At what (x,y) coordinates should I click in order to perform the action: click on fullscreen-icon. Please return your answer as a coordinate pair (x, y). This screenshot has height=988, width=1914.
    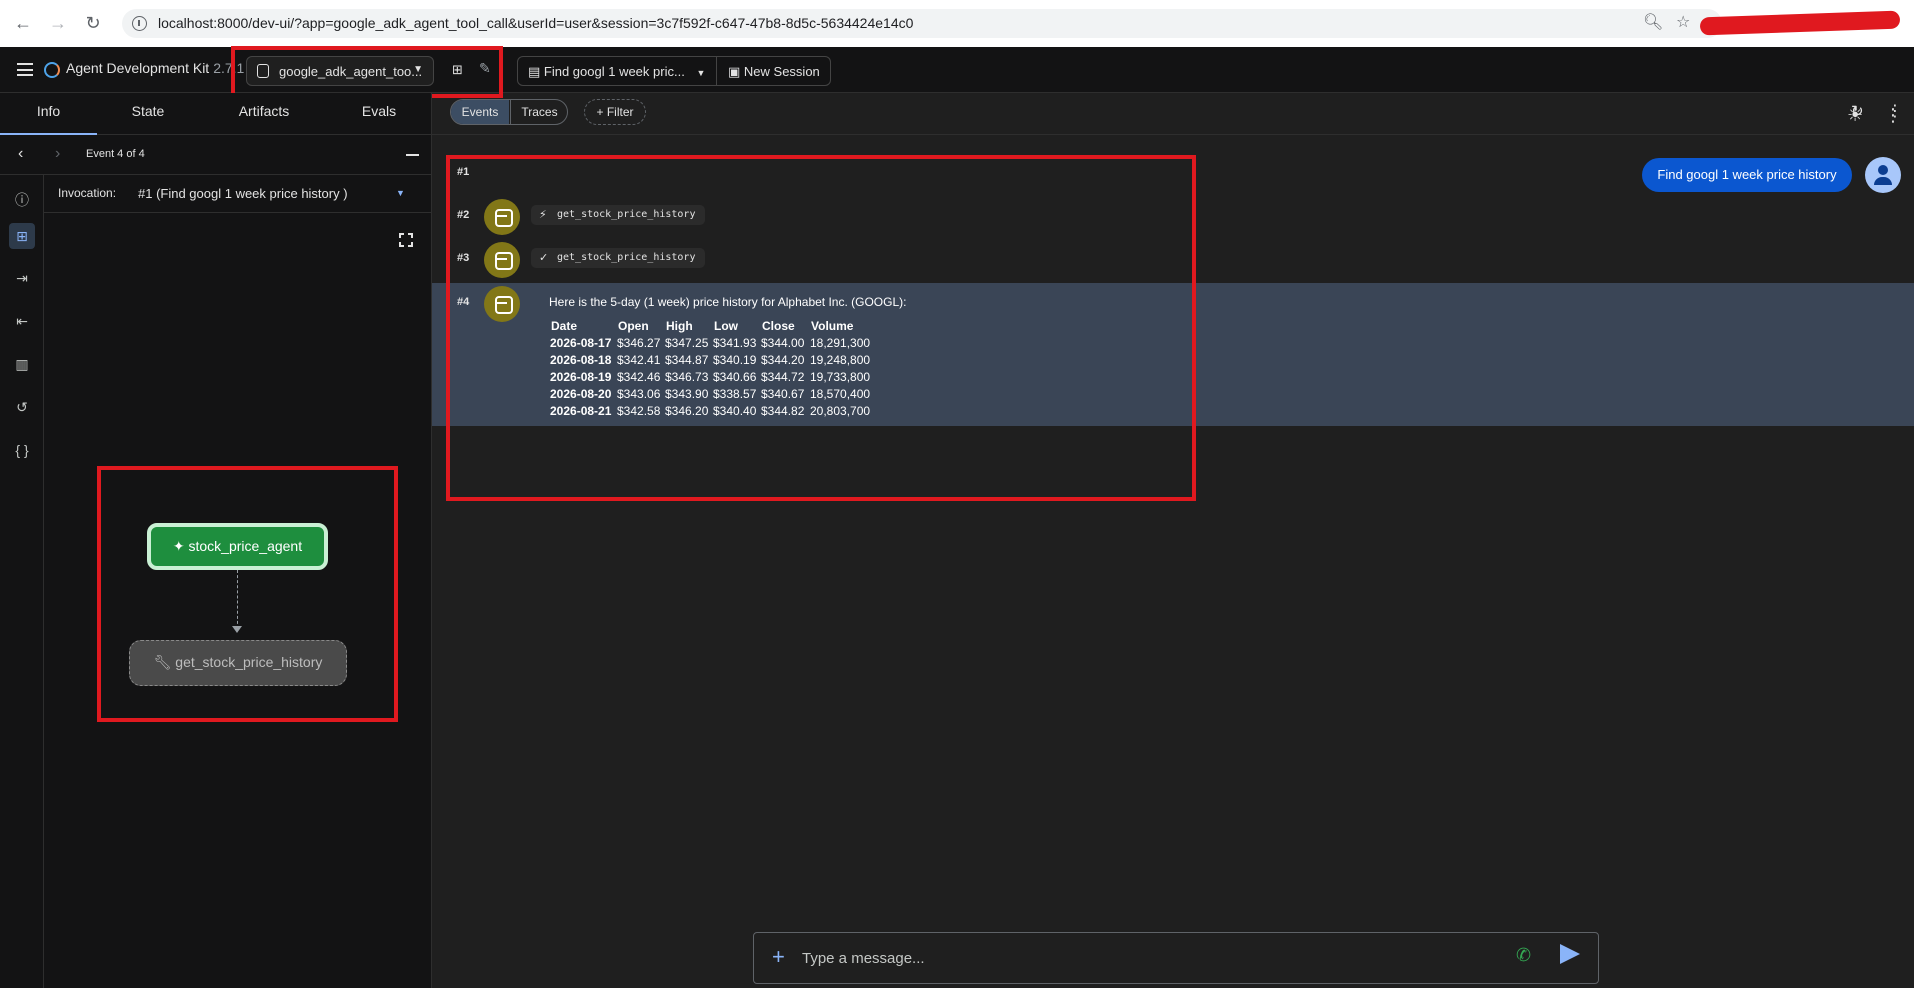
    Looking at the image, I should click on (406, 240).